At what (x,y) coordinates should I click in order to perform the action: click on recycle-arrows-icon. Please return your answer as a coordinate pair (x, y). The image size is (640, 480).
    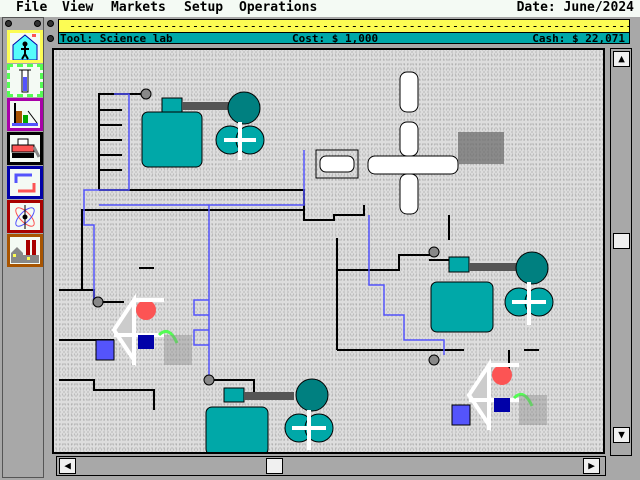
    Looking at the image, I should click on (25, 183).